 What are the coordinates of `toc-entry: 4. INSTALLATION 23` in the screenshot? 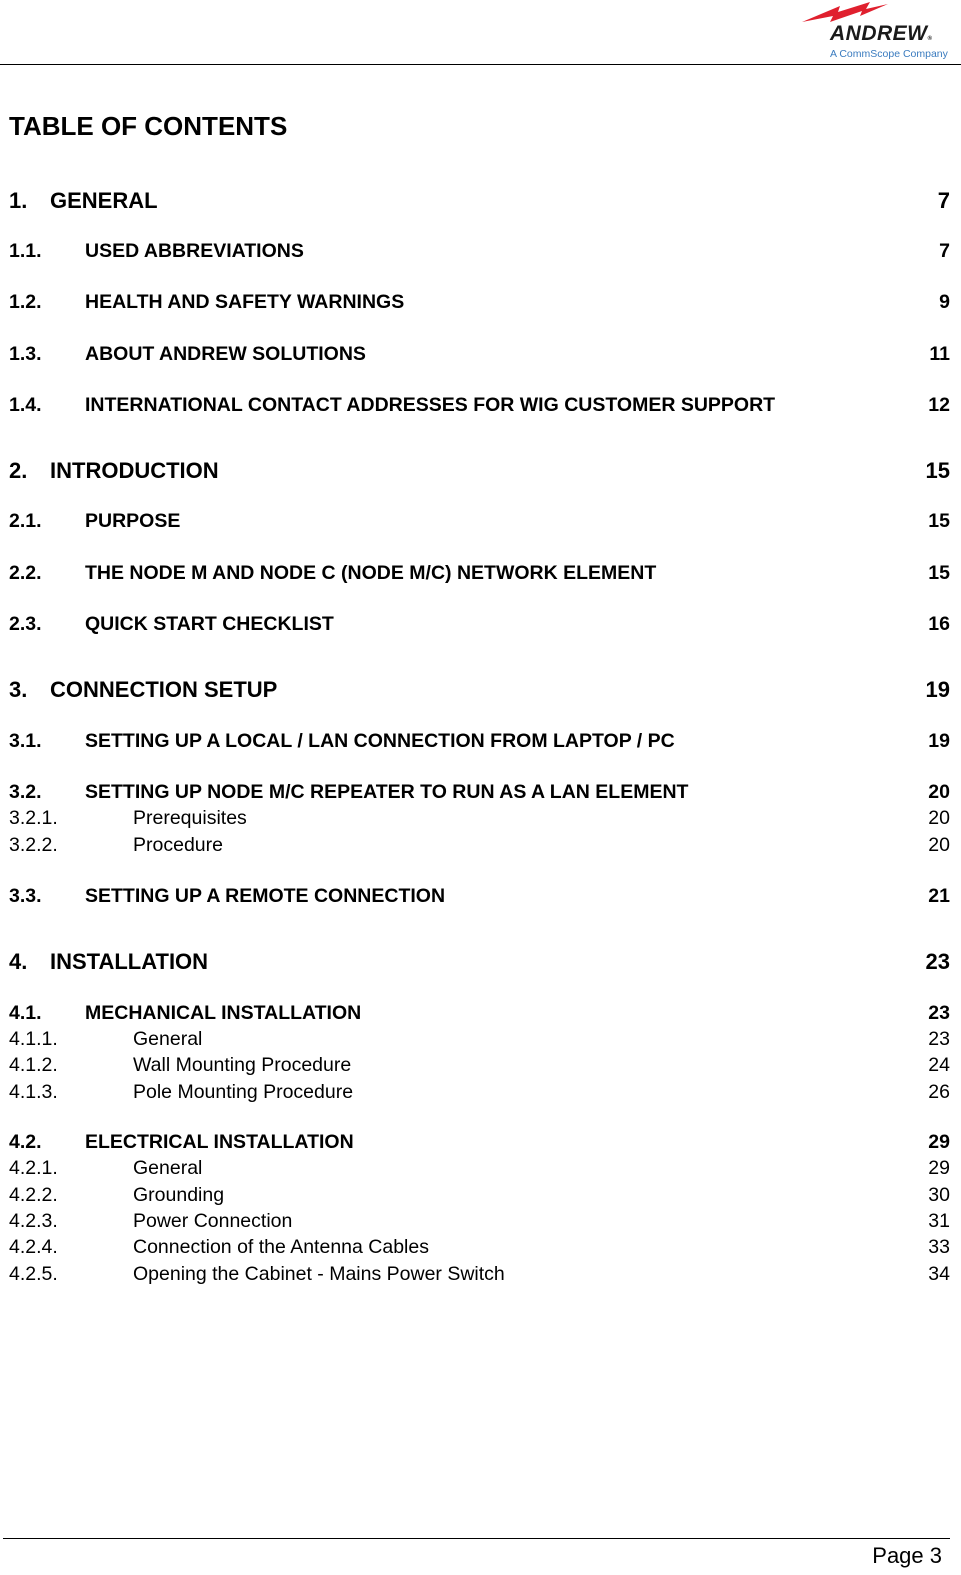 It's located at (479, 962).